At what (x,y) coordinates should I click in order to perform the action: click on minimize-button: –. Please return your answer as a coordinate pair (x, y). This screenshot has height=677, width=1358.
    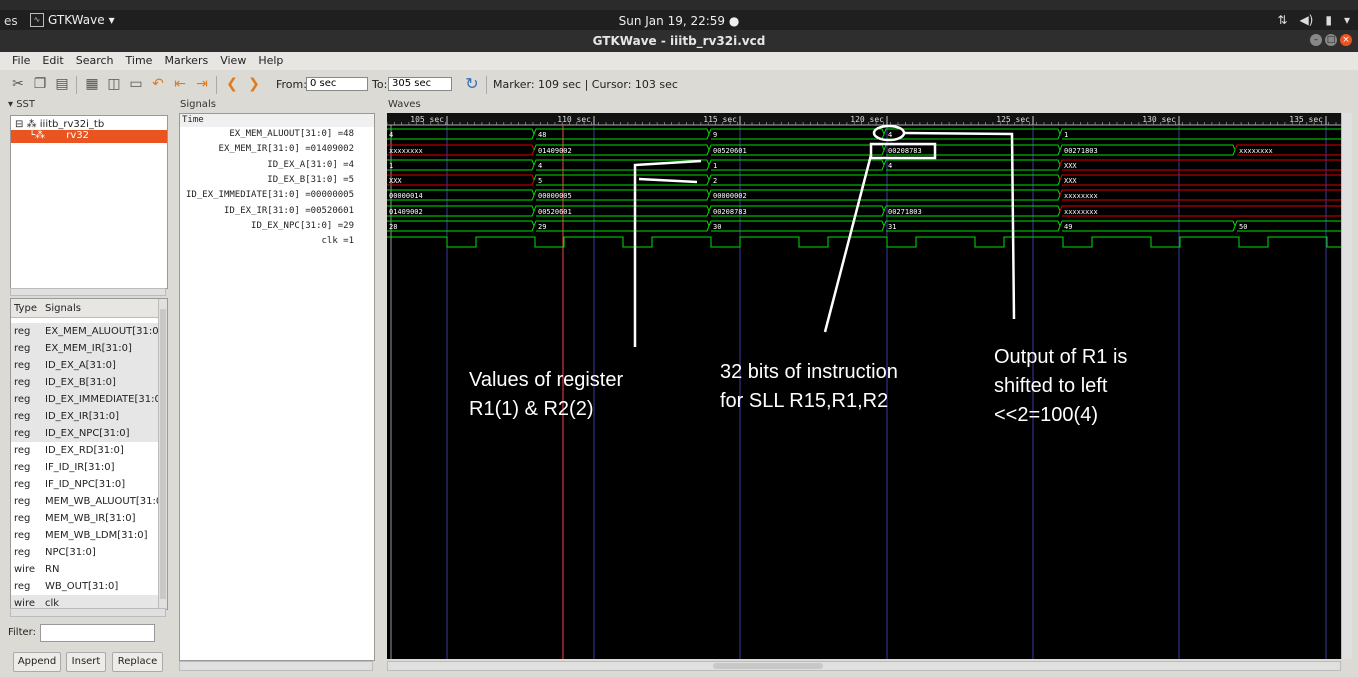
    Looking at the image, I should click on (1316, 40).